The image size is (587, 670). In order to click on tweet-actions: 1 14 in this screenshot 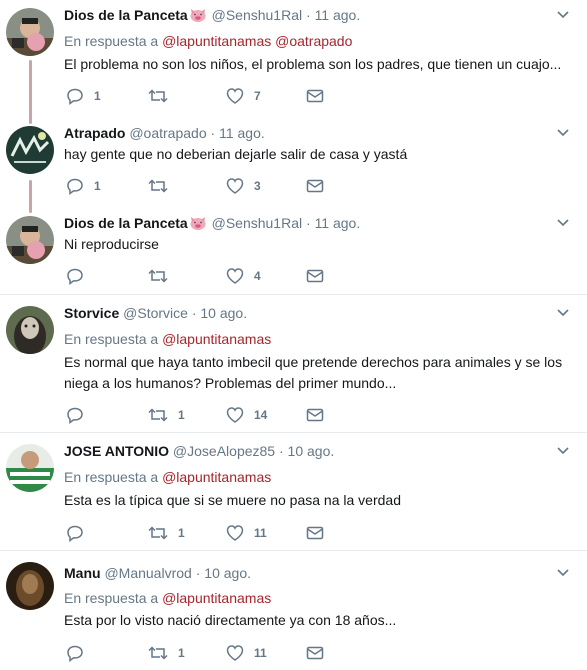, I will do `click(214, 415)`.